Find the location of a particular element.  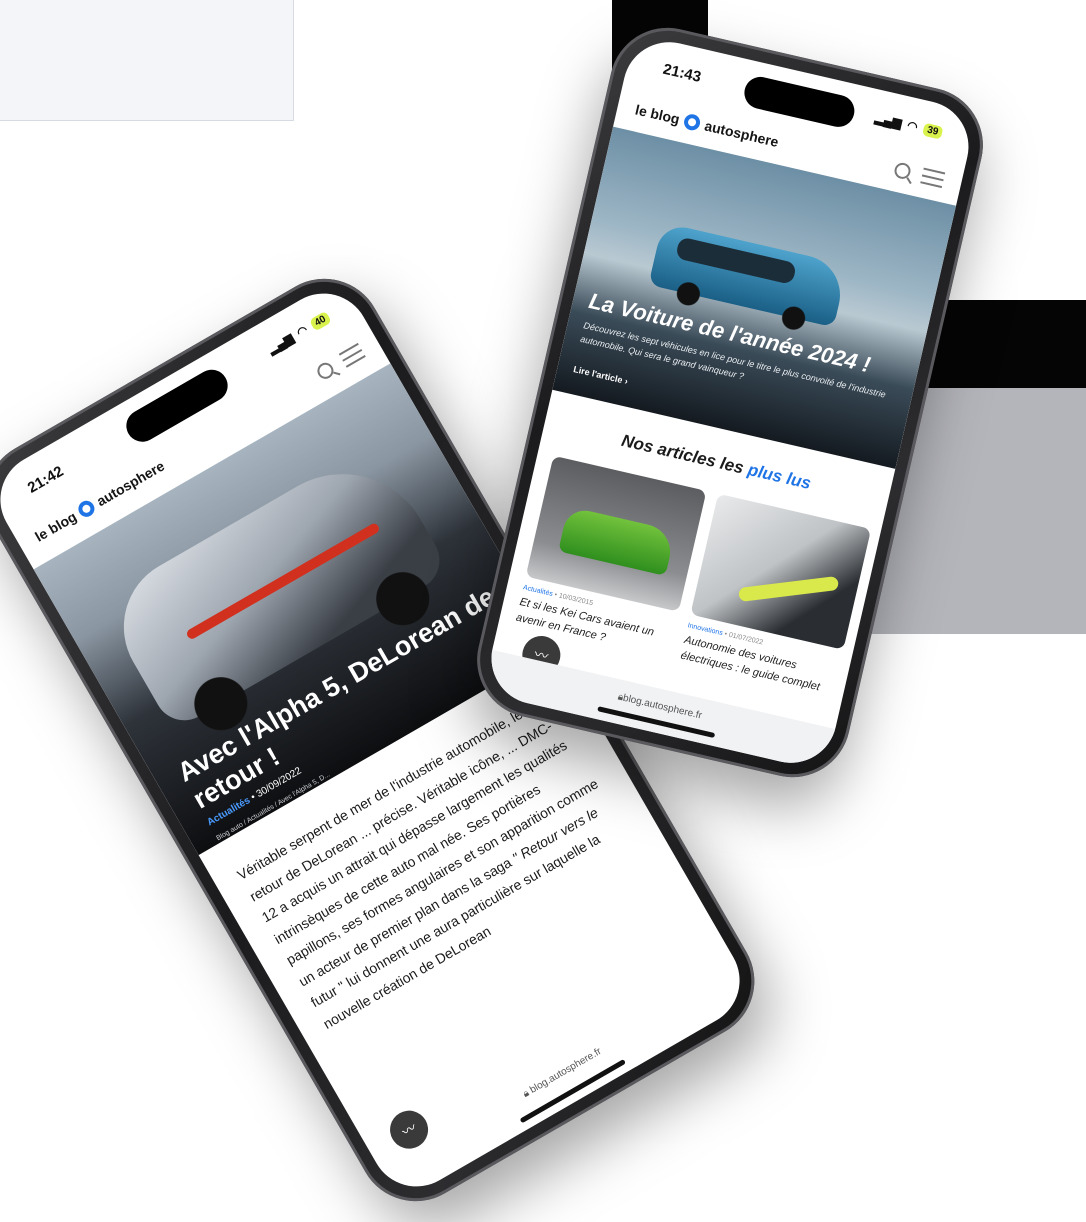

status-icons: ▂▄▆ ◠ 39 is located at coordinates (909, 125).